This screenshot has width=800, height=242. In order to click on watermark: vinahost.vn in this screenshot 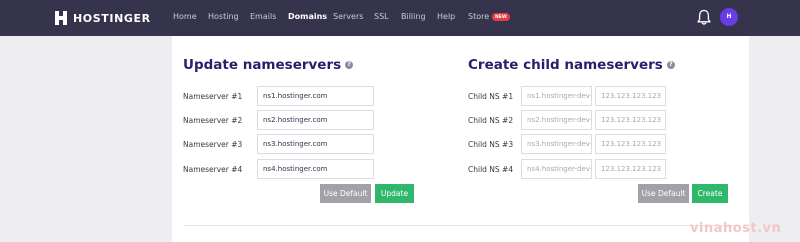, I will do `click(736, 228)`.